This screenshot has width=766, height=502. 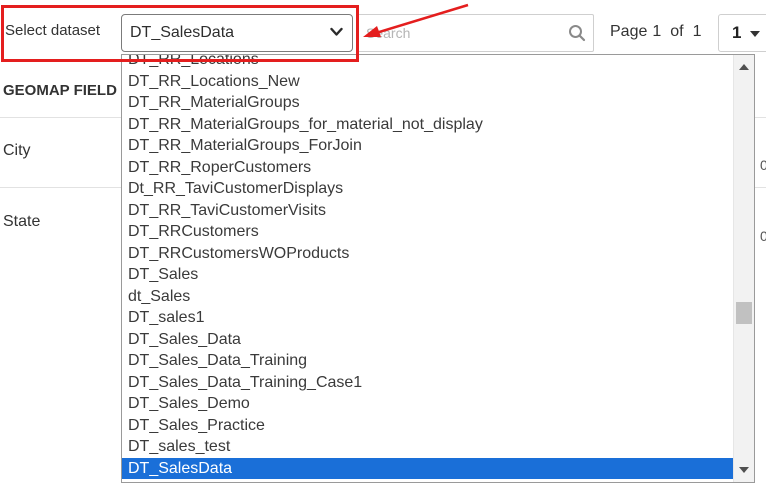 I want to click on annotation-arrow-icon, so click(x=416, y=20).